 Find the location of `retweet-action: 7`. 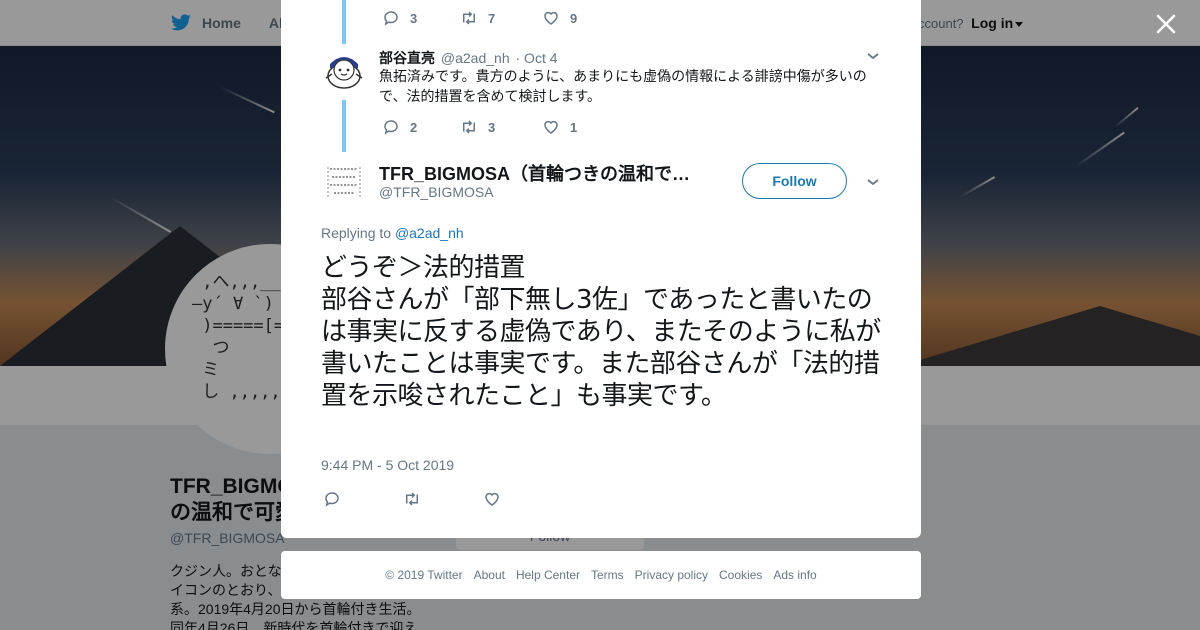

retweet-action: 7 is located at coordinates (501, 18).